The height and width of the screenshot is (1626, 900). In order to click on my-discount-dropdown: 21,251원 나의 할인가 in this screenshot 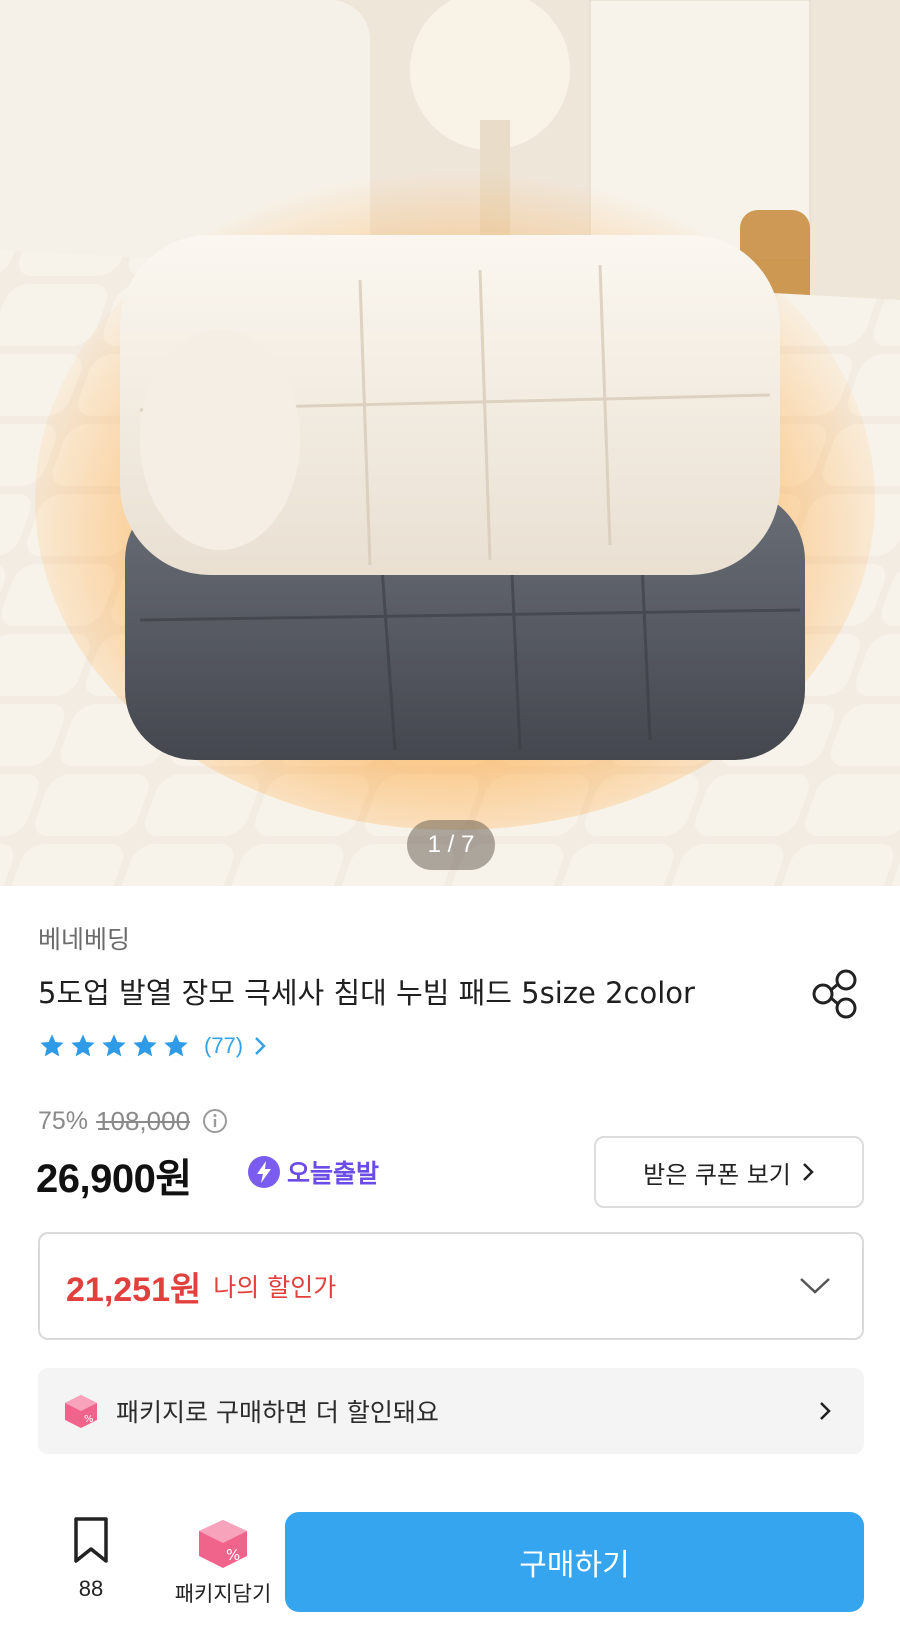, I will do `click(451, 1286)`.